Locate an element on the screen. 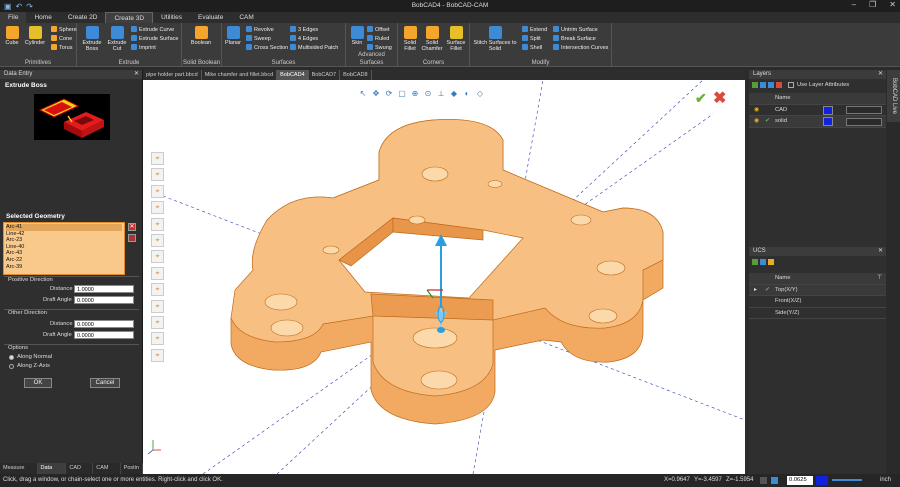 Image resolution: width=900 pixels, height=487 pixels. cancel-x-icon: ✖ is located at coordinates (719, 98).